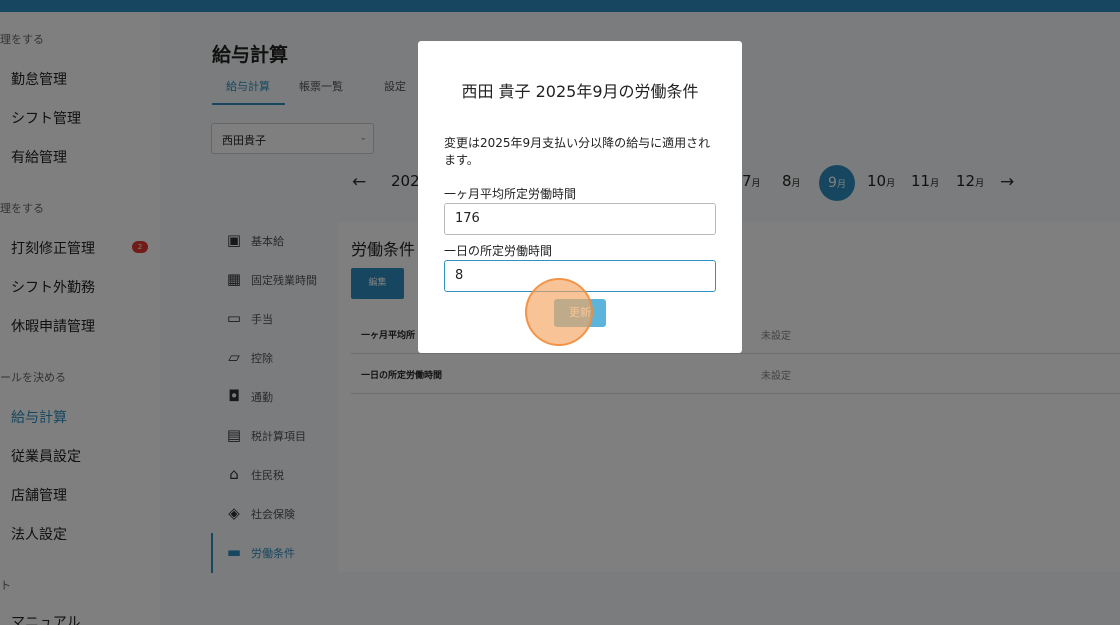  I want to click on click-indicator, so click(559, 312).